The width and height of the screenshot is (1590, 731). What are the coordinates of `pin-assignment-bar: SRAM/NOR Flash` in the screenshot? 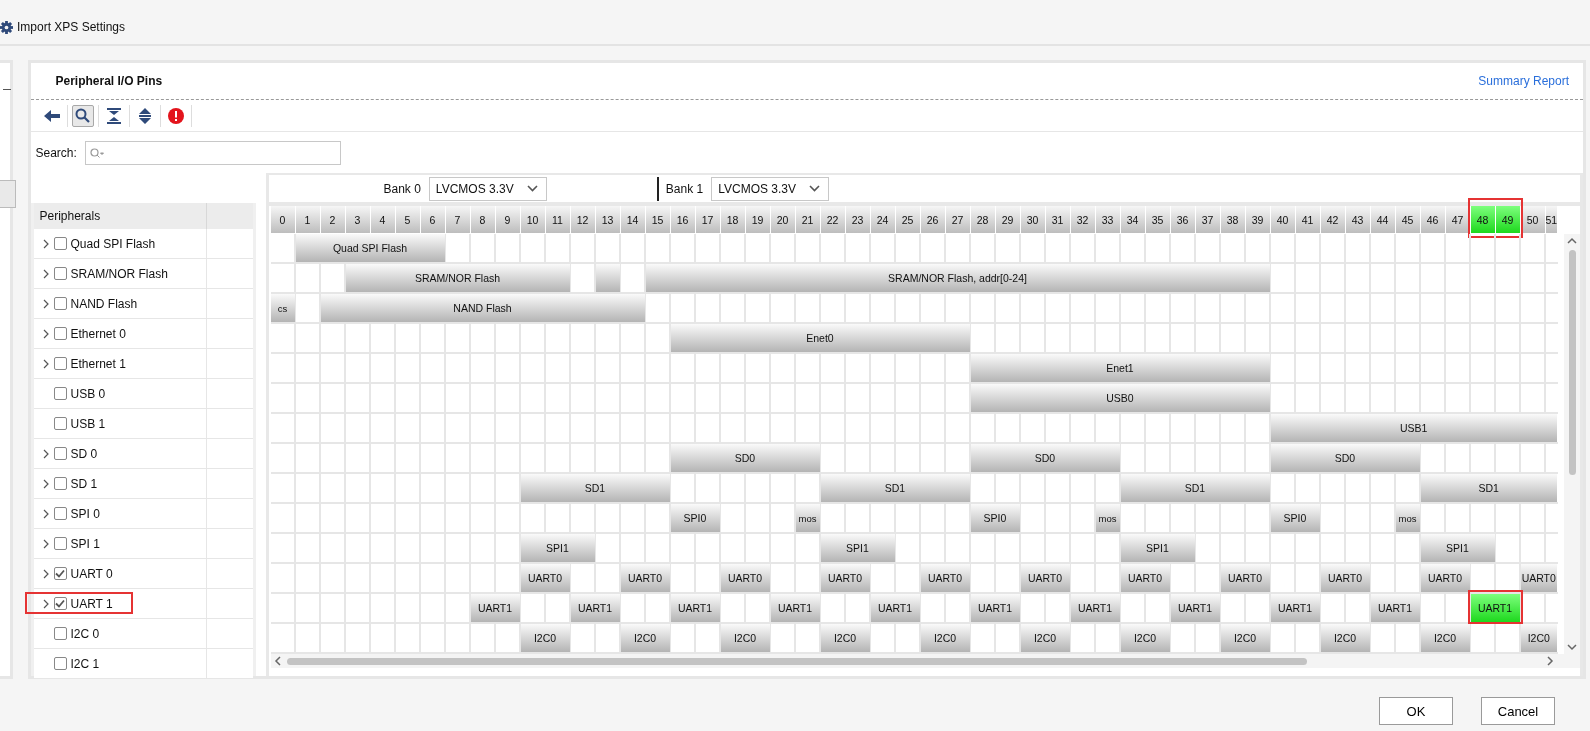 It's located at (457, 278).